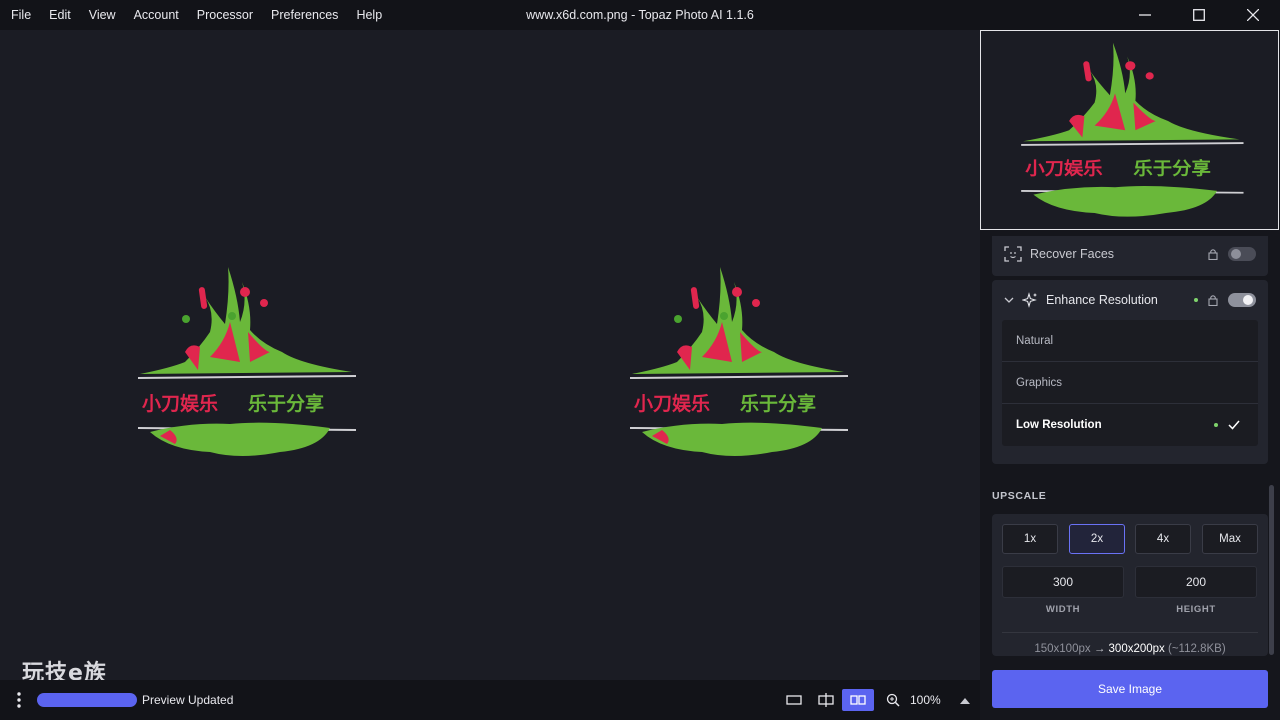  What do you see at coordinates (1197, 649) in the screenshot?
I see `output-filesize: (~112.8KB)` at bounding box center [1197, 649].